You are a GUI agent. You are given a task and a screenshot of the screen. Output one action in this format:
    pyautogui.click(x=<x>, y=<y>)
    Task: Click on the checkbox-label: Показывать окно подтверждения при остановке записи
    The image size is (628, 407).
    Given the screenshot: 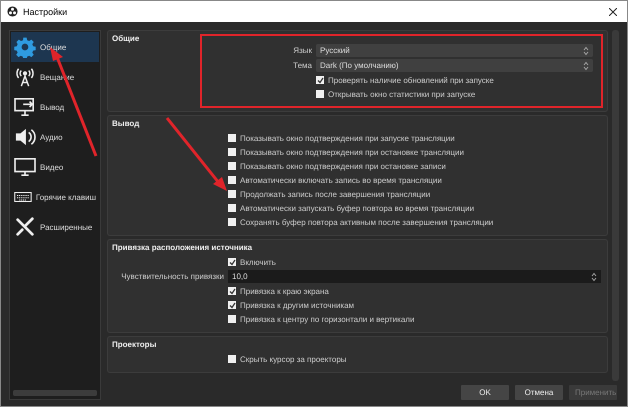 What is the action you would take?
    pyautogui.click(x=343, y=166)
    